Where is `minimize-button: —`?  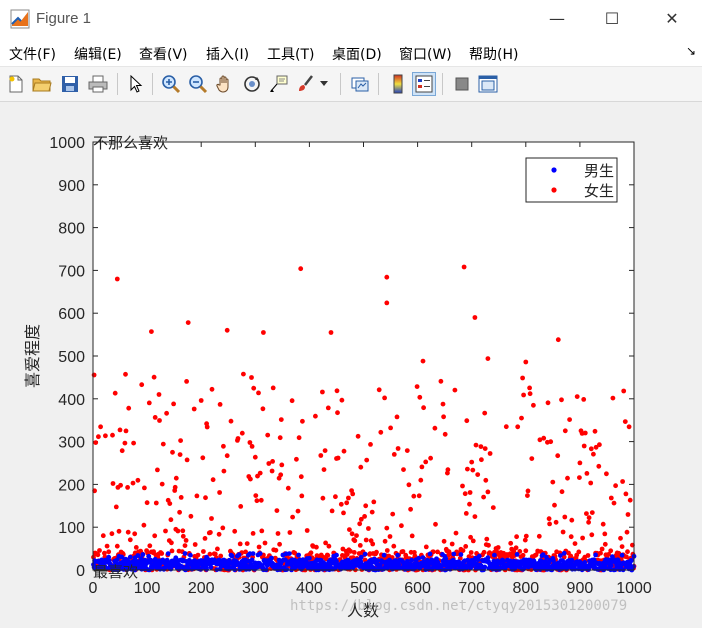
minimize-button: — is located at coordinates (557, 19).